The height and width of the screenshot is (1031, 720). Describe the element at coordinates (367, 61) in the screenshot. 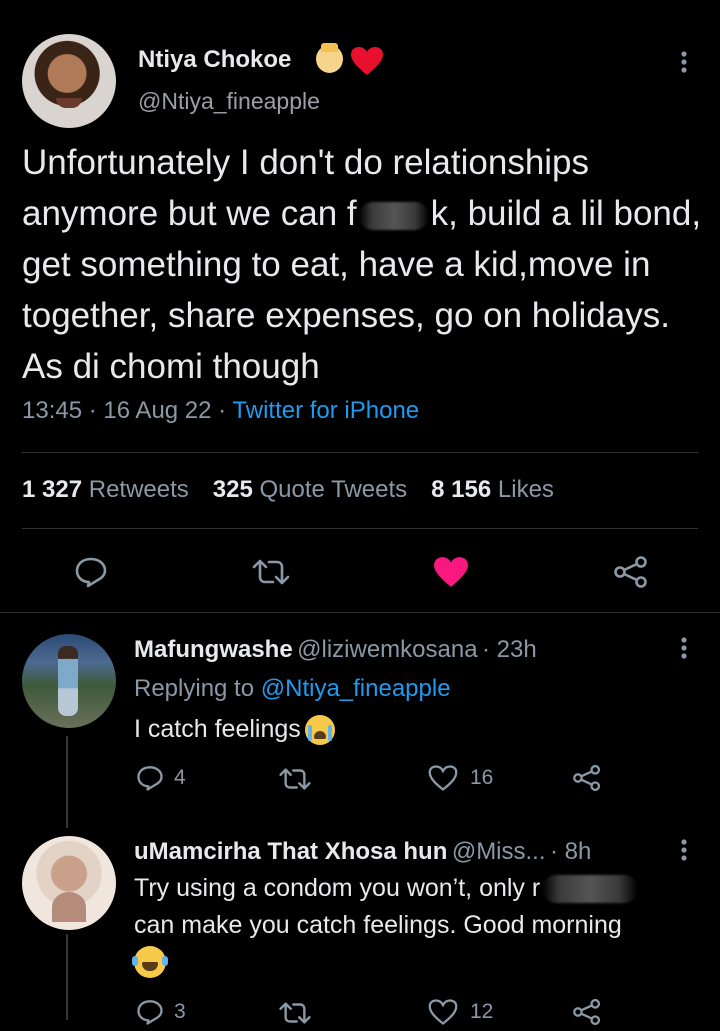

I see `red-heart-icon` at that location.